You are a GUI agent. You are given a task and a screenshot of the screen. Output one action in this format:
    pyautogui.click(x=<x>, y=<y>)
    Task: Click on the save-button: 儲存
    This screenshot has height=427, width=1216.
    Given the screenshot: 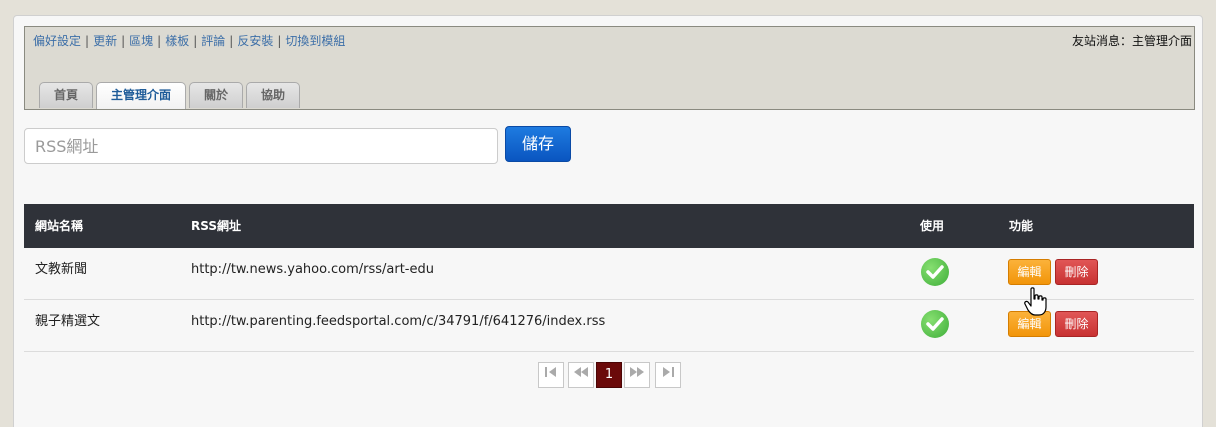 What is the action you would take?
    pyautogui.click(x=538, y=144)
    